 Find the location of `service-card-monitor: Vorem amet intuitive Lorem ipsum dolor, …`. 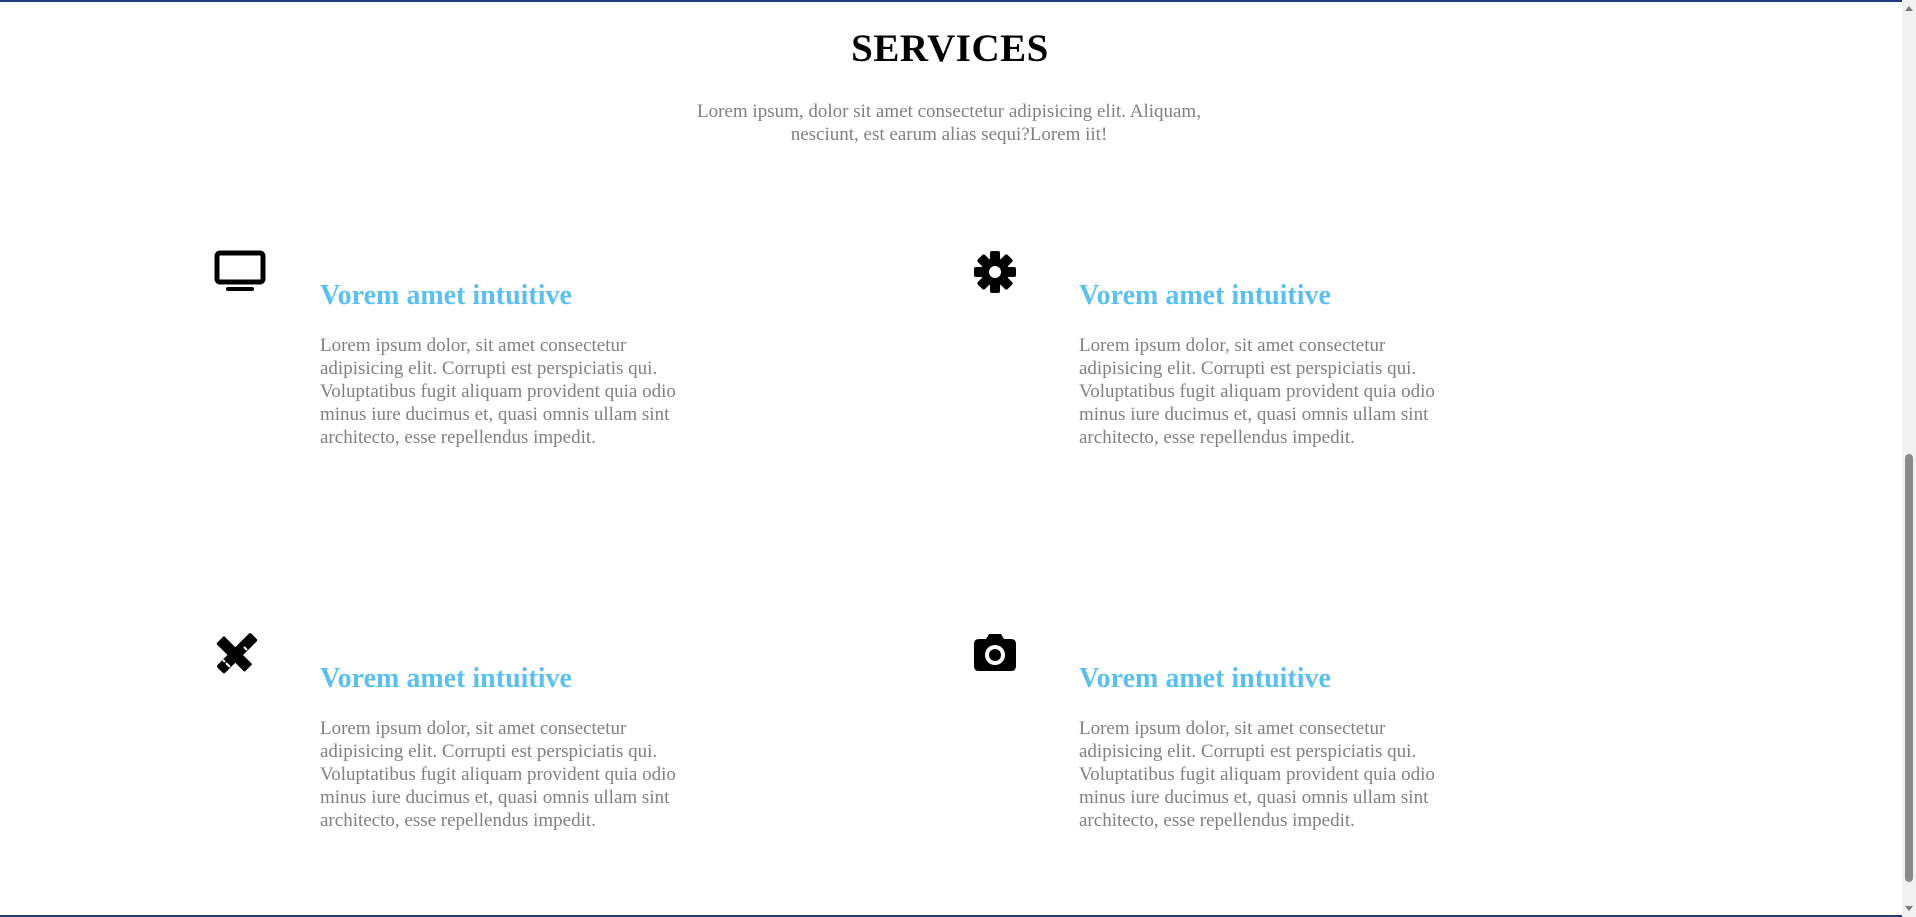

service-card-monitor: Vorem amet intuitive Lorem ipsum dolor, … is located at coordinates (514, 355).